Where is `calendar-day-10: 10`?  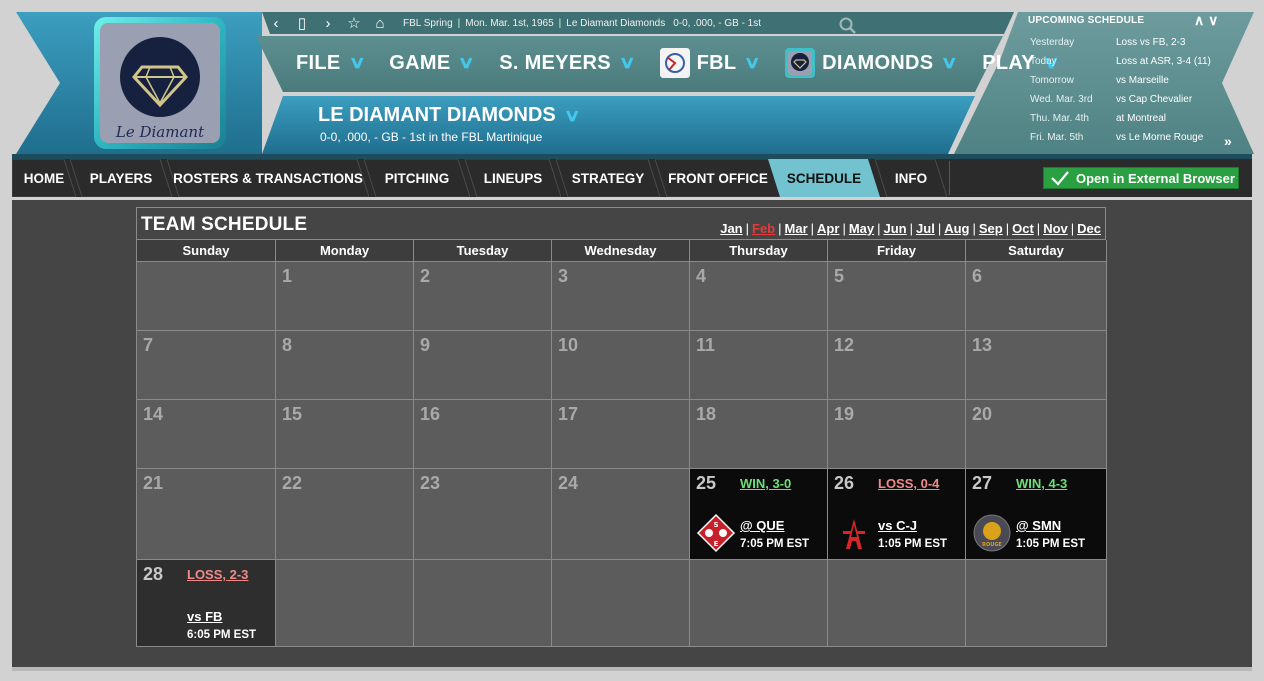 calendar-day-10: 10 is located at coordinates (621, 365).